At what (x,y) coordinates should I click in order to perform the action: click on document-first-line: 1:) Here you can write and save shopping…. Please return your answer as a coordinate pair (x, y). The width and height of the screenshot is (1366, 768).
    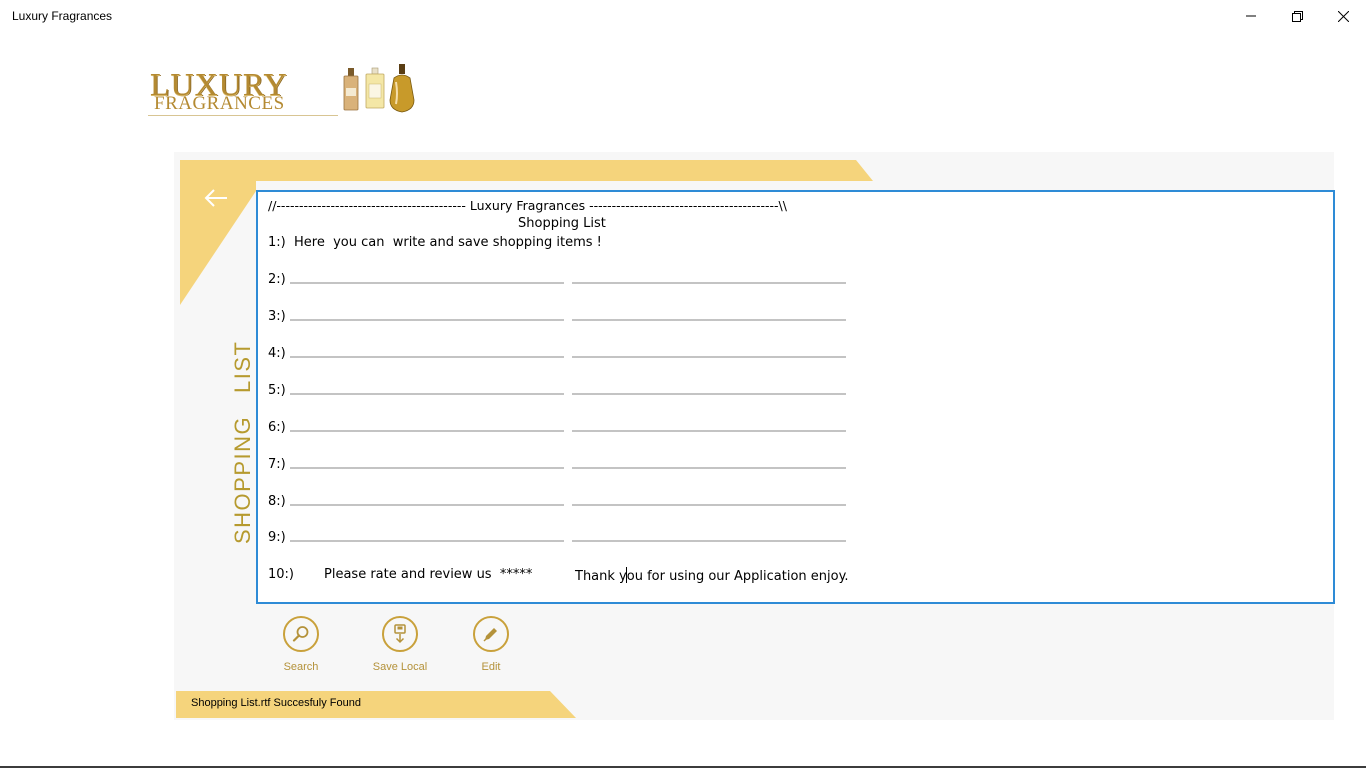
    Looking at the image, I should click on (435, 242).